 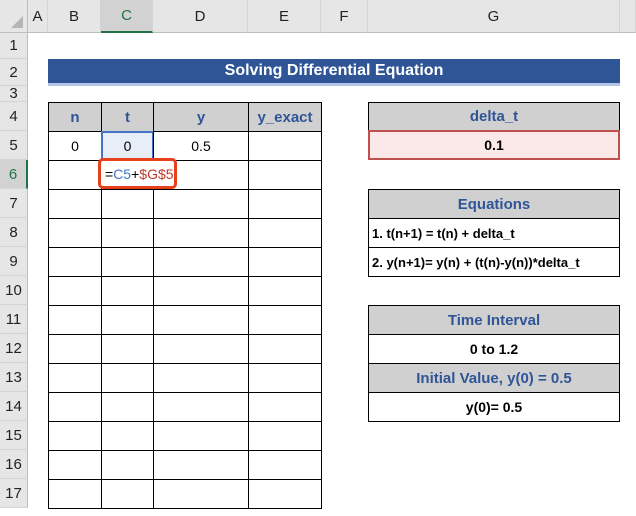 What do you see at coordinates (14, 464) in the screenshot?
I see `row-header-16: 16` at bounding box center [14, 464].